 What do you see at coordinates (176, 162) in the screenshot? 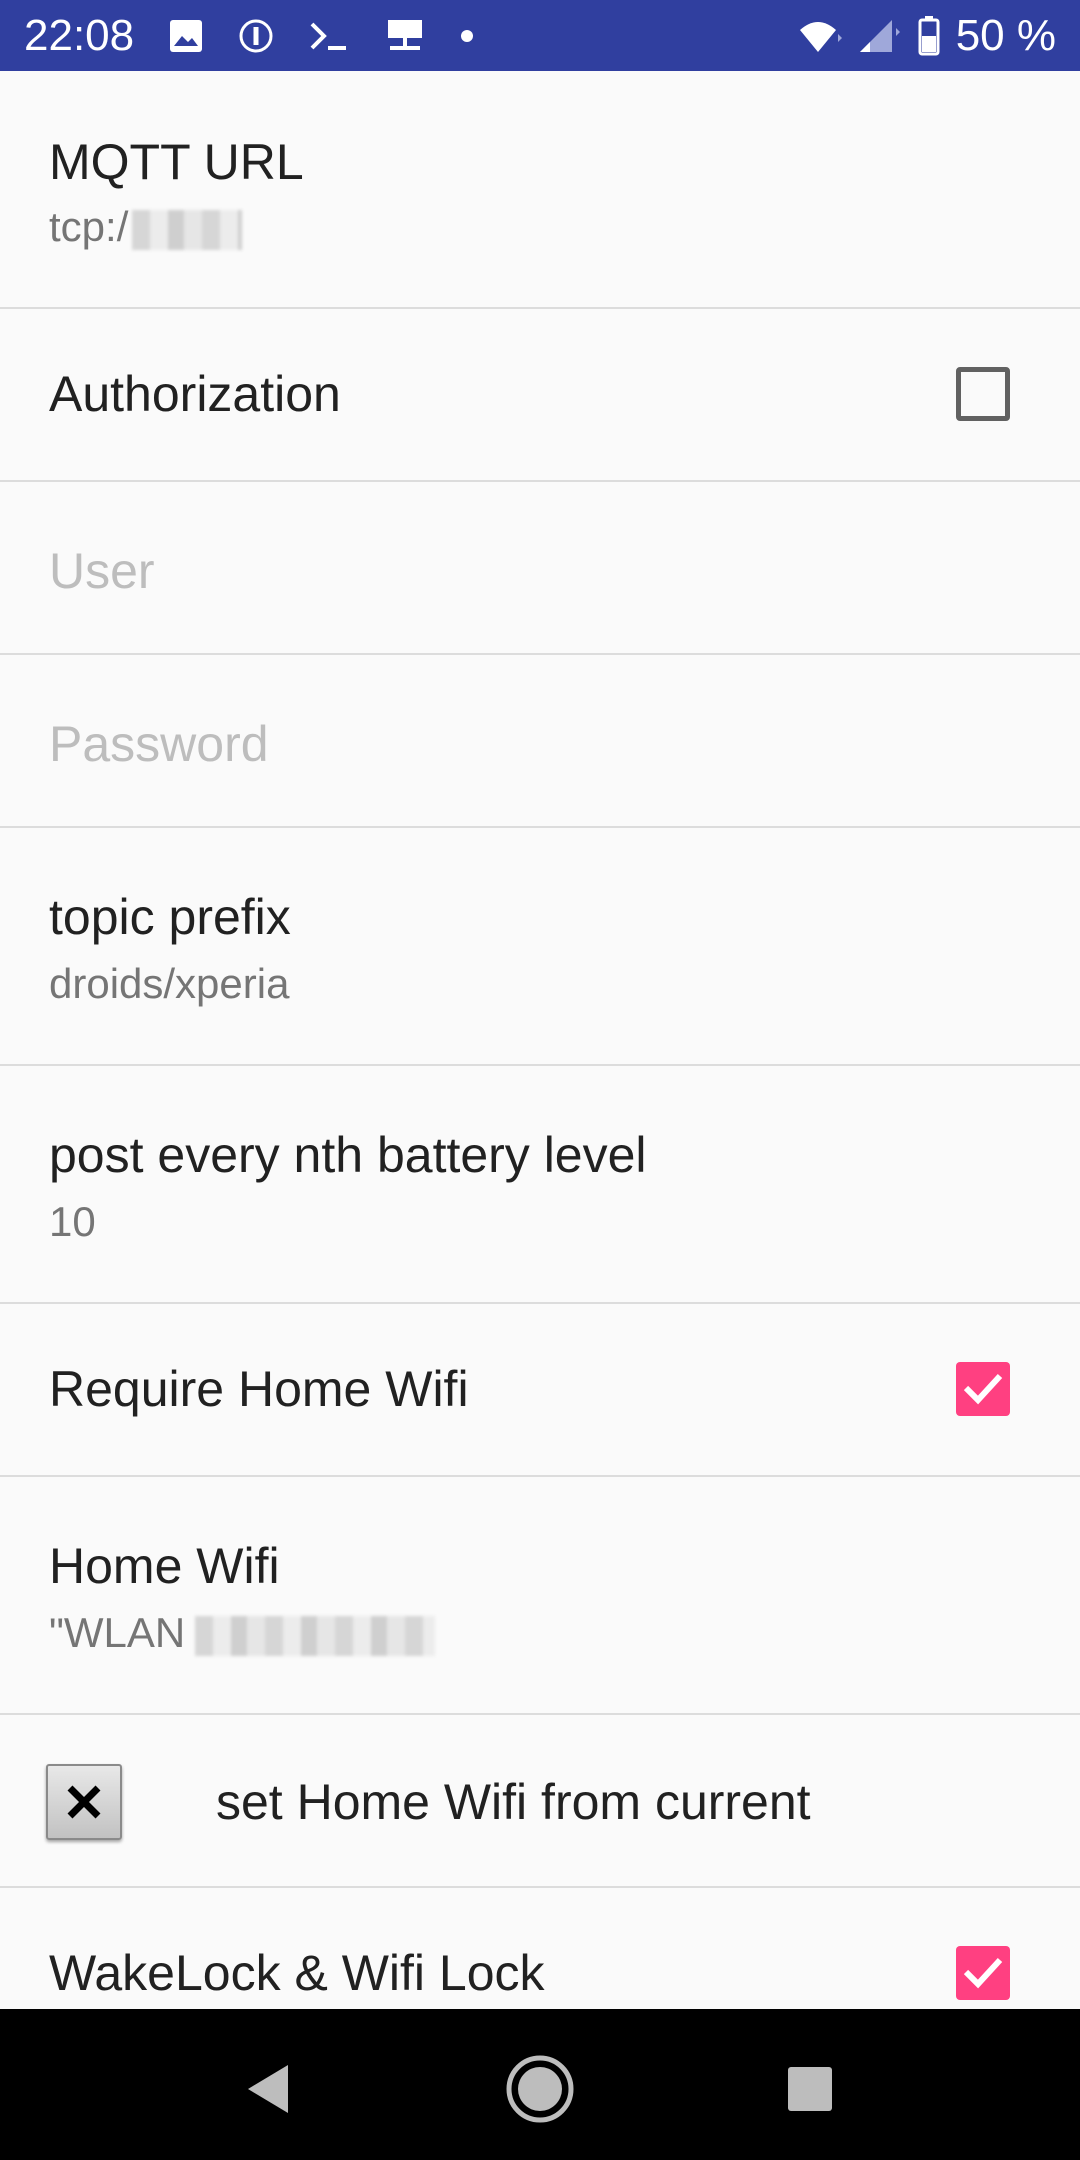
I see `pref-mqtt-url-title: MQTT URL` at bounding box center [176, 162].